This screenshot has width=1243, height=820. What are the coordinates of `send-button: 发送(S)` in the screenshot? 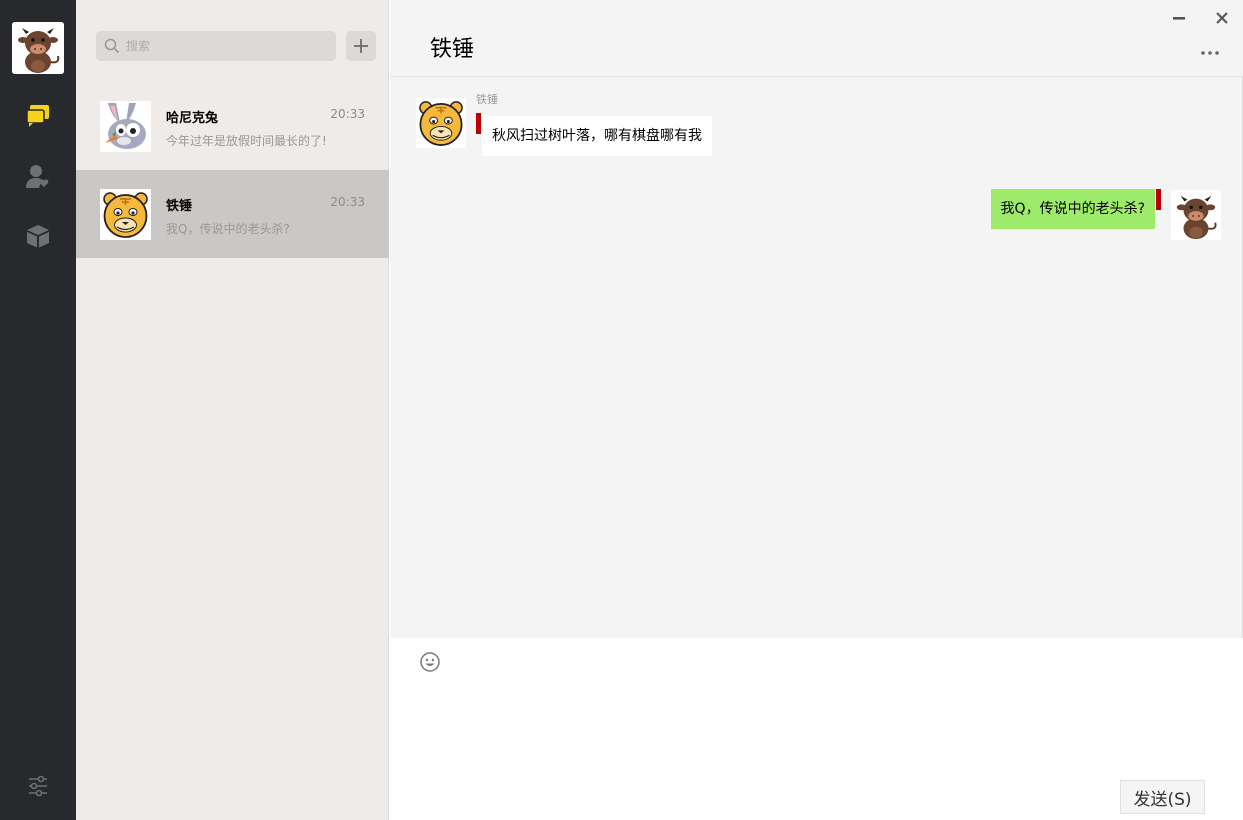 It's located at (1162, 797).